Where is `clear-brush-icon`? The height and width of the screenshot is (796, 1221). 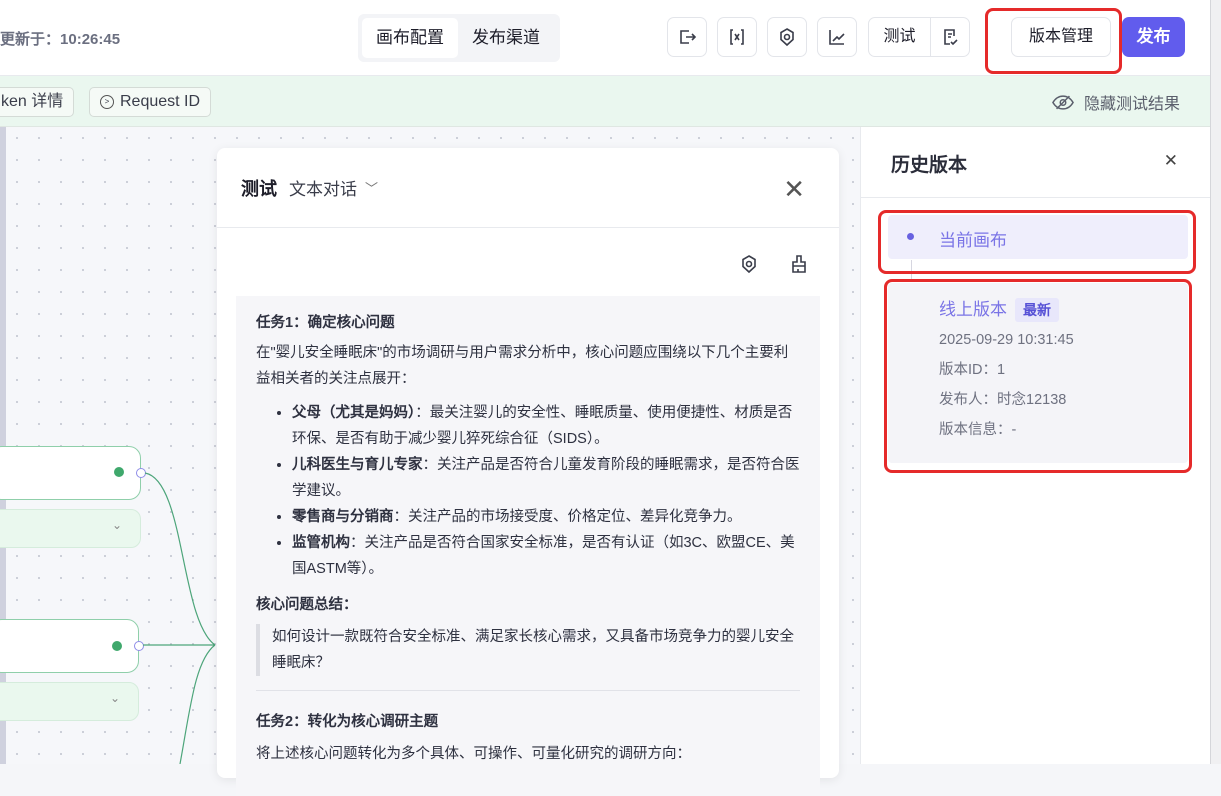 clear-brush-icon is located at coordinates (799, 266).